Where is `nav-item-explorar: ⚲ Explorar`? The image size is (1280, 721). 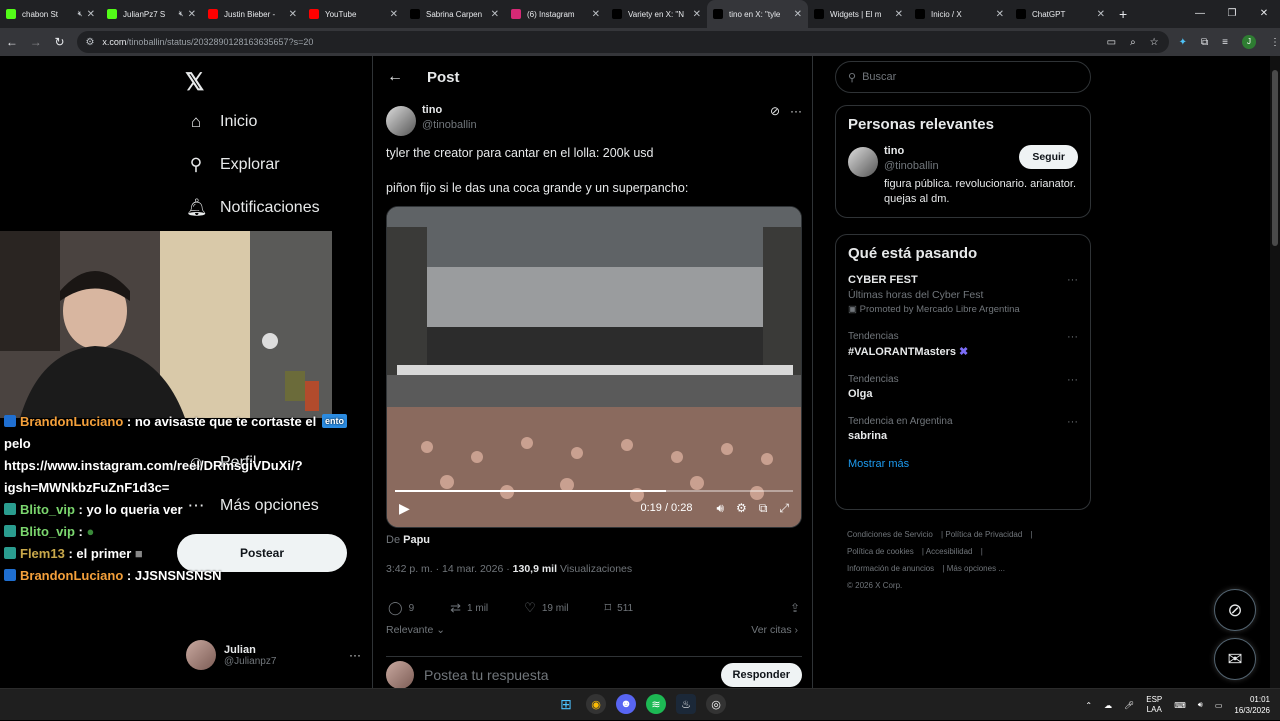
nav-item-explorar: ⚲ Explorar is located at coordinates (233, 165).